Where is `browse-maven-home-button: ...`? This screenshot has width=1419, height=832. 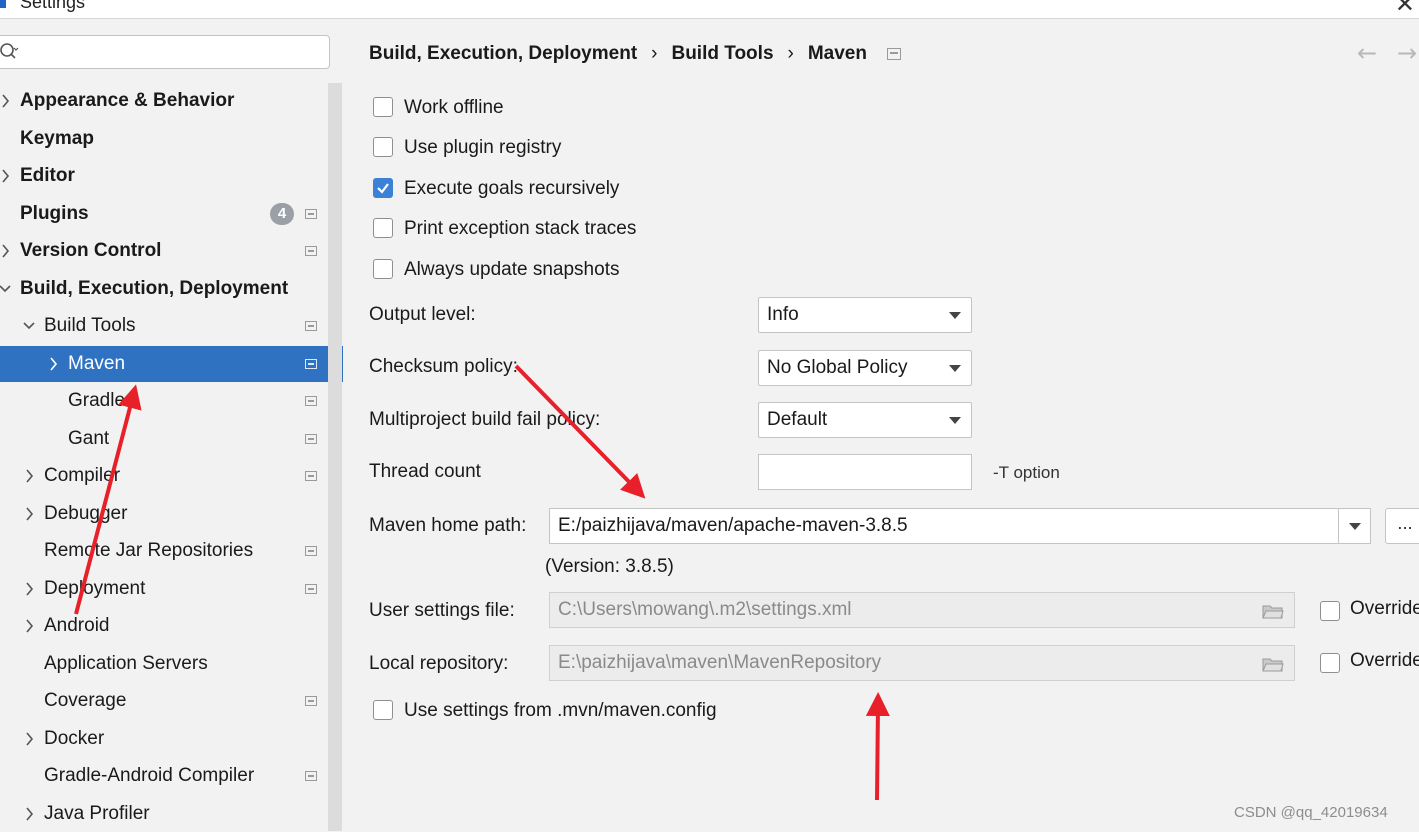
browse-maven-home-button: ... is located at coordinates (1402, 526).